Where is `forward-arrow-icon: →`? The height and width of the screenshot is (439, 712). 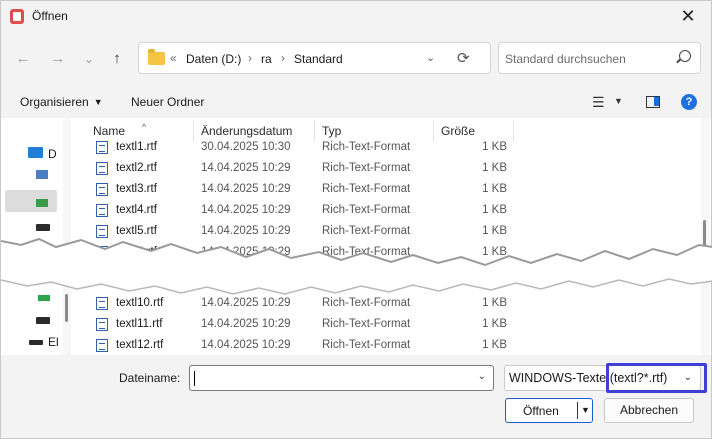 forward-arrow-icon: → is located at coordinates (58, 59).